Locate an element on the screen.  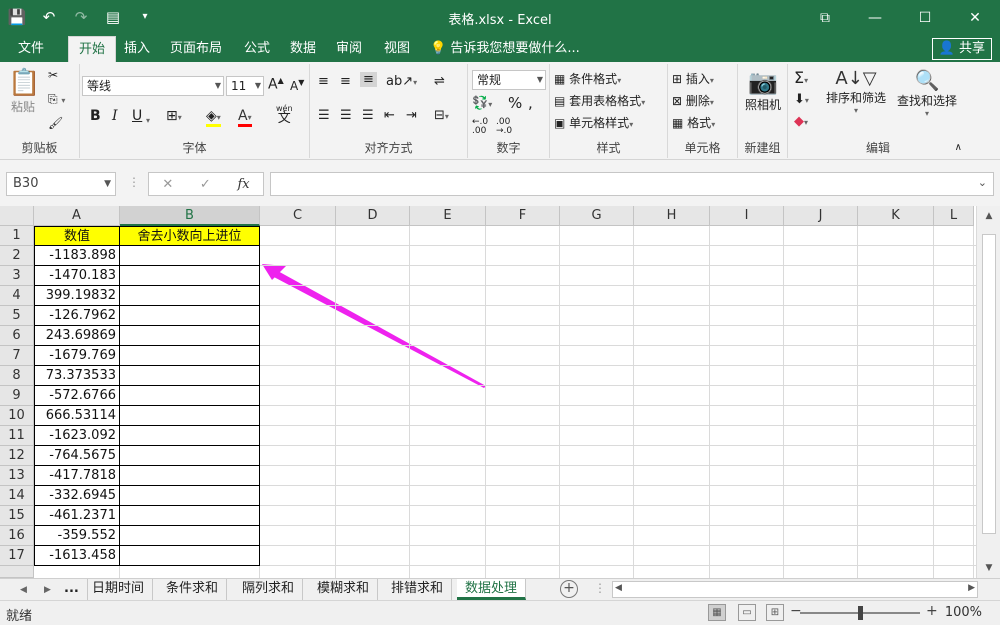
zoom-out-icon: − is located at coordinates (796, 611).